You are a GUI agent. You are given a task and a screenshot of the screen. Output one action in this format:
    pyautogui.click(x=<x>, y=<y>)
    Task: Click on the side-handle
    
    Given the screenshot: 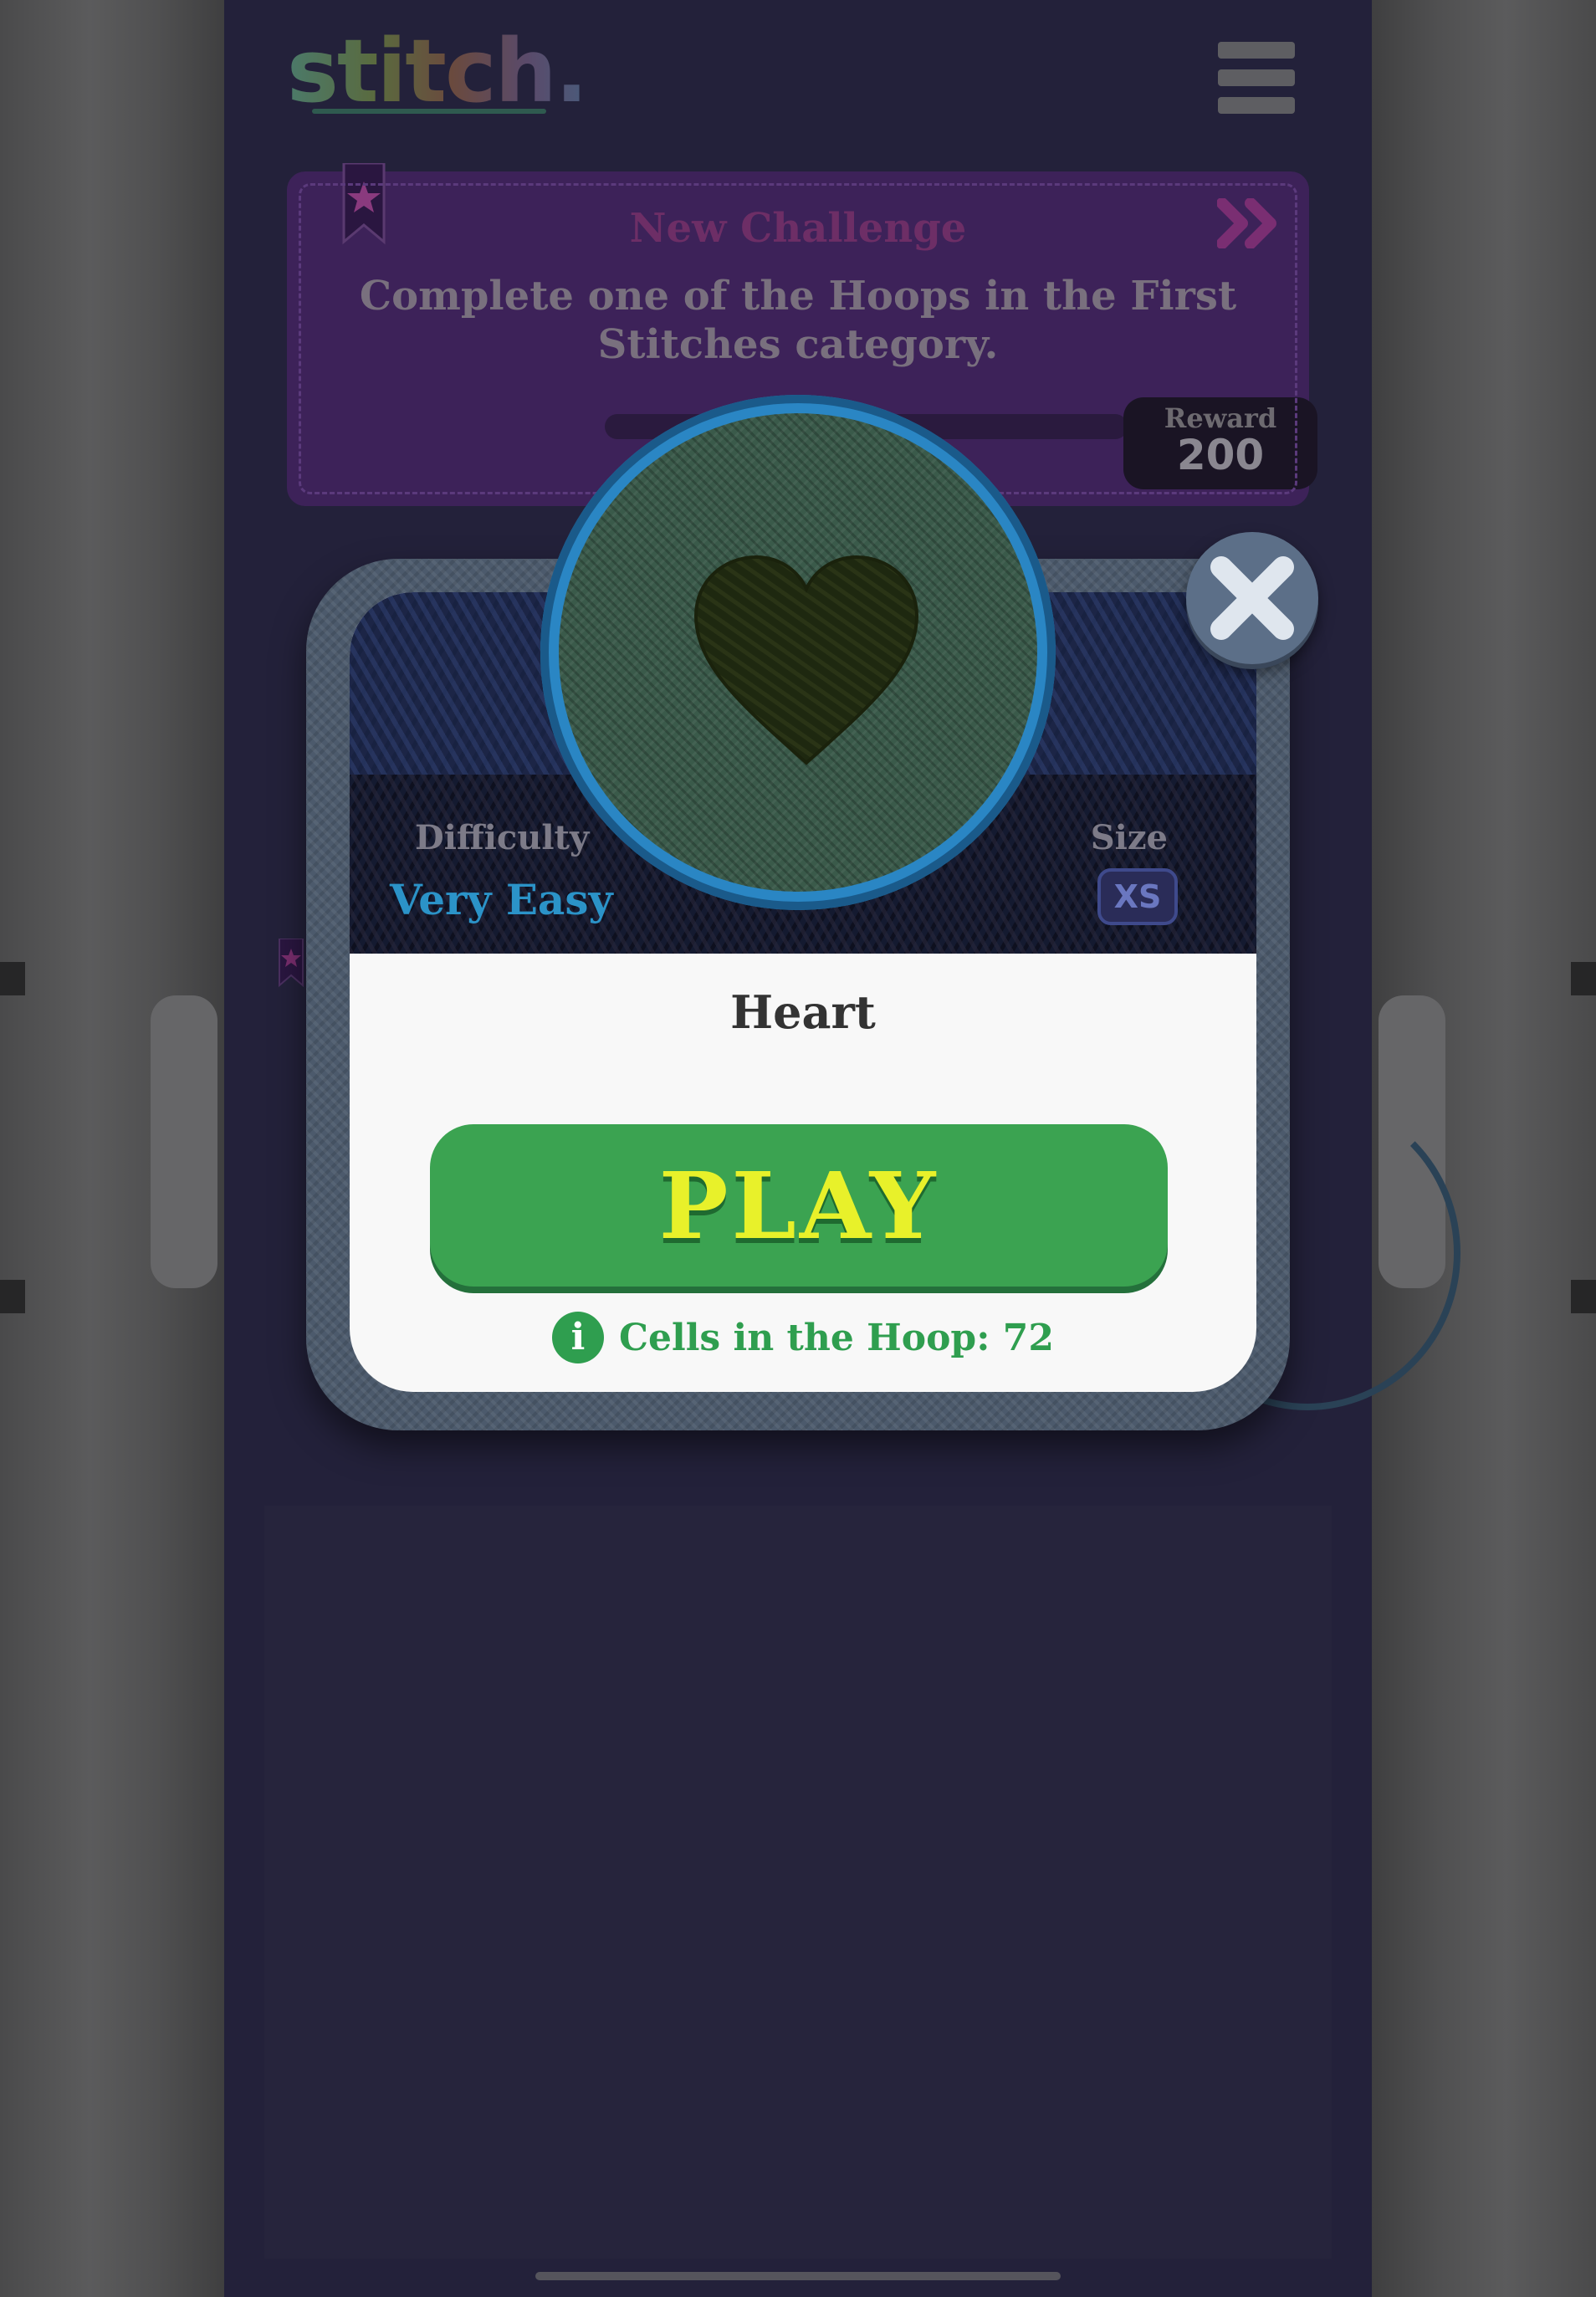 What is the action you would take?
    pyautogui.click(x=184, y=1141)
    